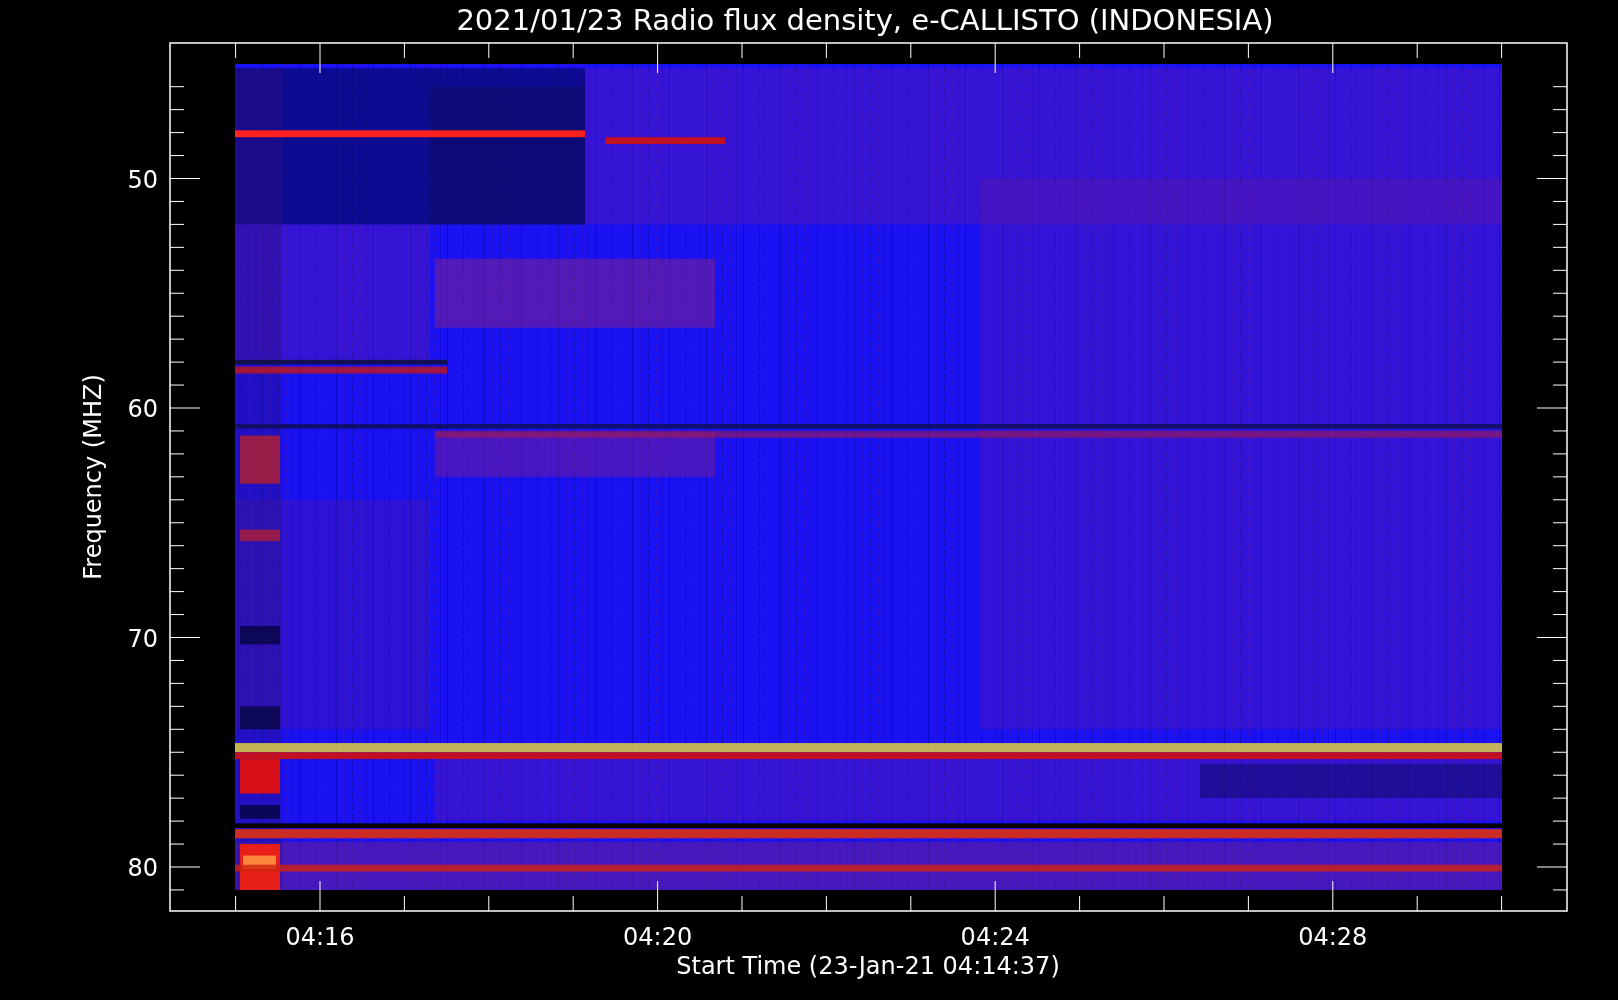 This screenshot has width=1618, height=1000. What do you see at coordinates (1333, 937) in the screenshot?
I see `x-tick-label: 04:28` at bounding box center [1333, 937].